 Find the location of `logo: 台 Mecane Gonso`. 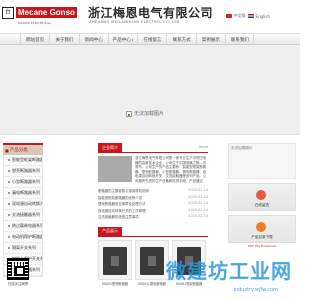

logo: 台 Mecane Gonso is located at coordinates (43, 12).